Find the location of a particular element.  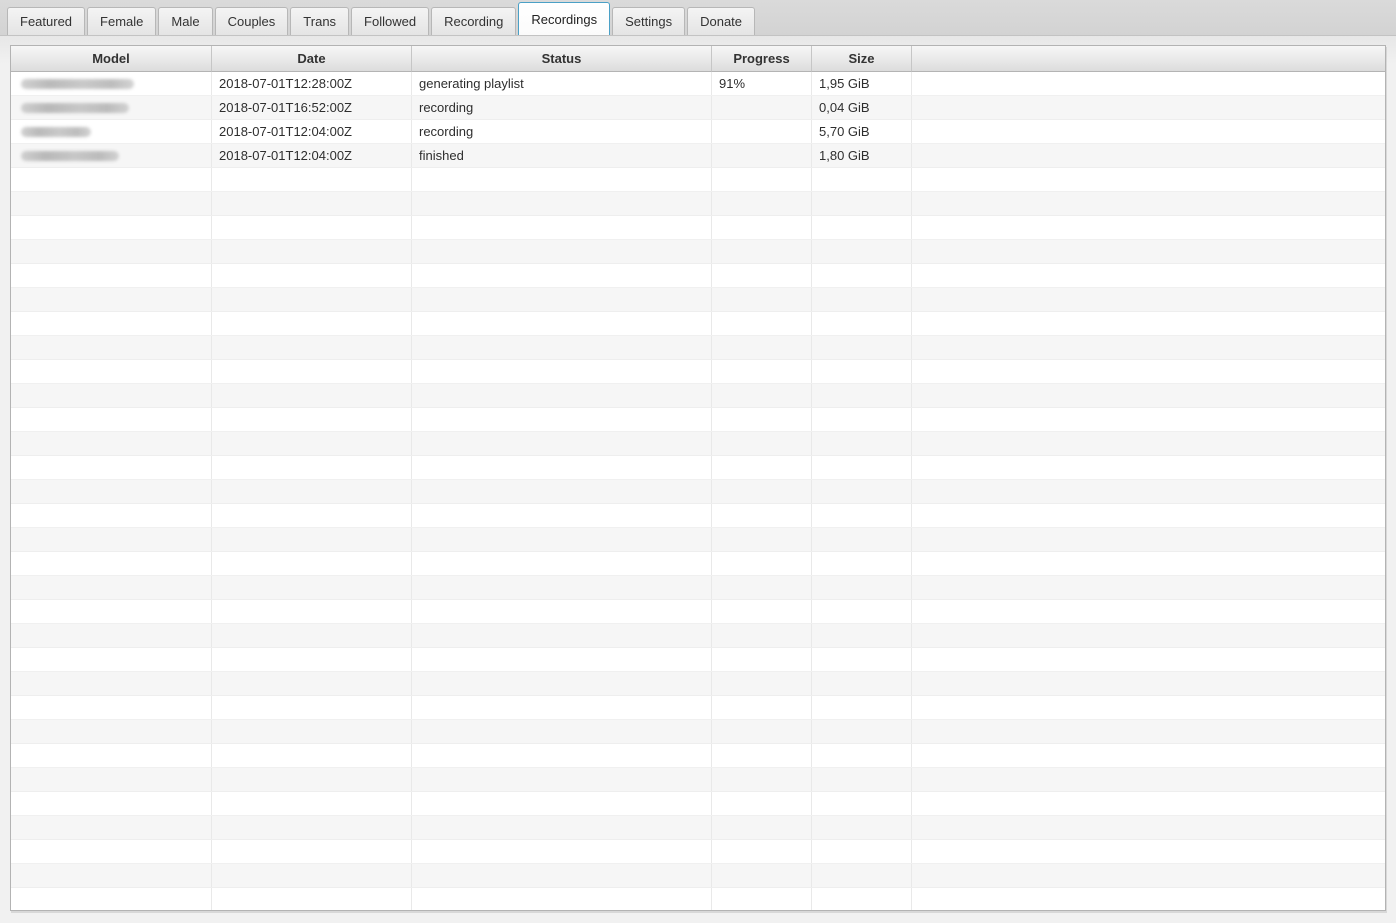

column-header-status: Status is located at coordinates (562, 59).